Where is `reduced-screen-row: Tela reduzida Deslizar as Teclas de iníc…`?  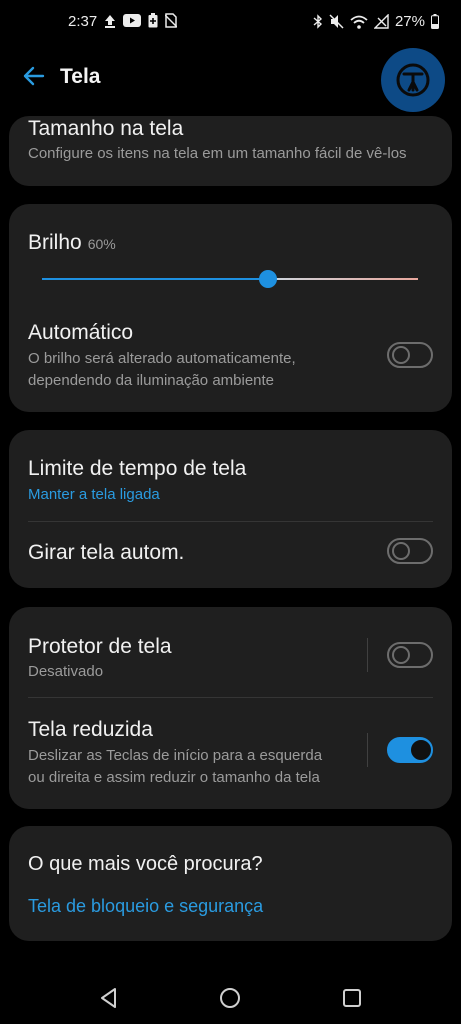 reduced-screen-row: Tela reduzida Deslizar as Teclas de iníc… is located at coordinates (186, 750).